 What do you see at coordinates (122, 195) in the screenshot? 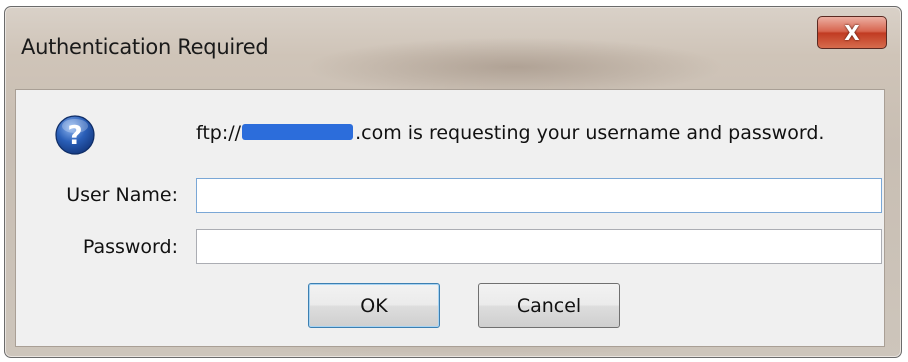
I see `username-label: User Name:` at bounding box center [122, 195].